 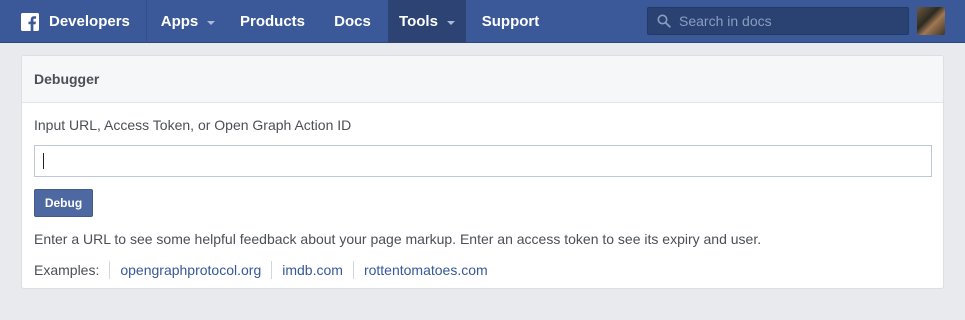 I want to click on nav-support: Support, so click(x=510, y=21).